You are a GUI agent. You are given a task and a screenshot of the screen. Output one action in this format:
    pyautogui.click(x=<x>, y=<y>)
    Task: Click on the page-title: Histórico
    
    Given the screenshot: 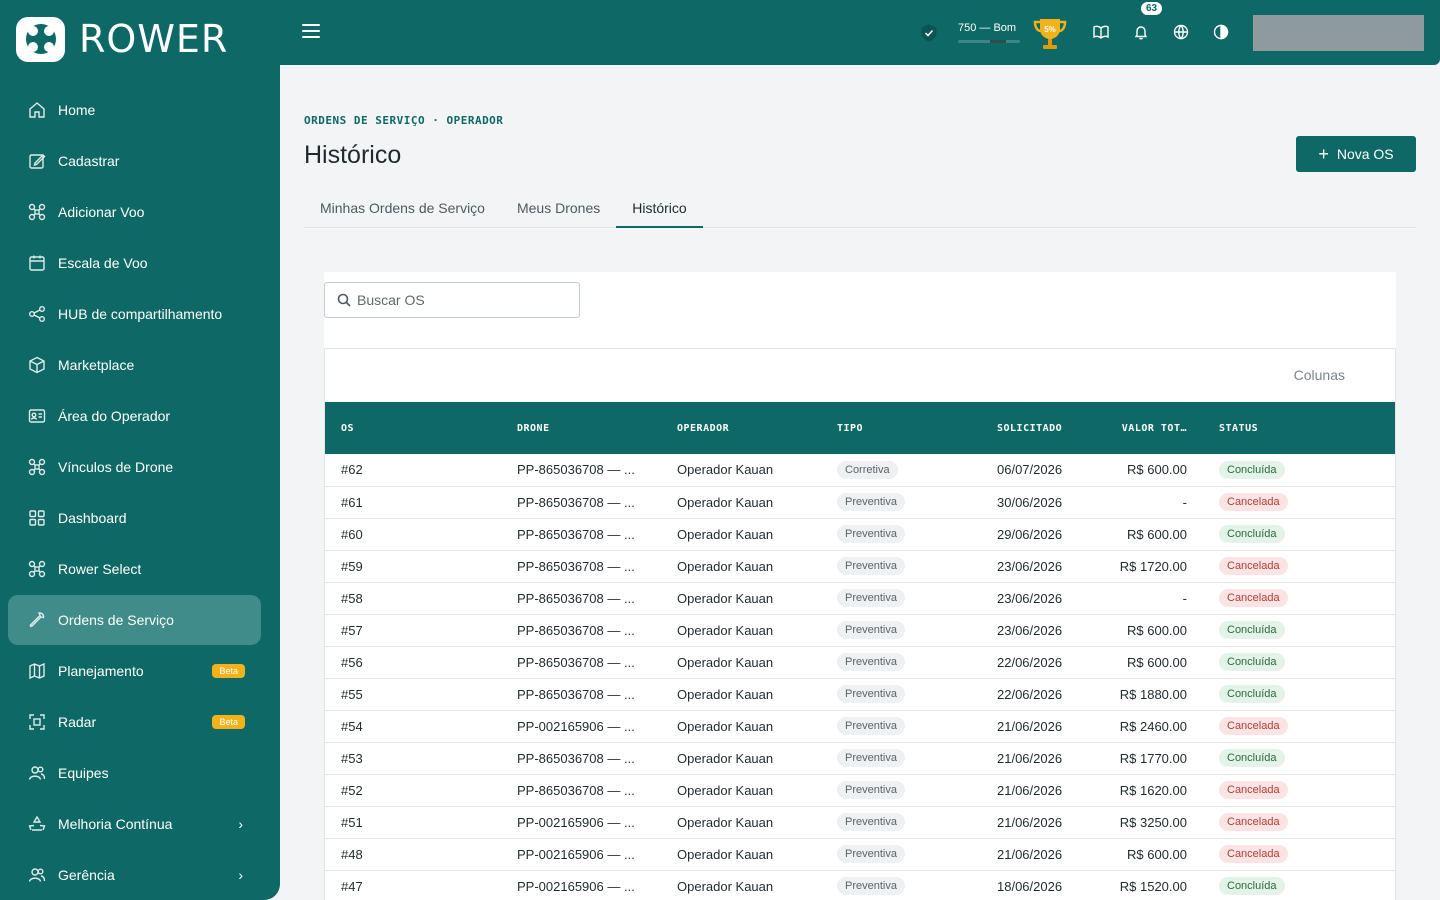 What is the action you would take?
    pyautogui.click(x=353, y=155)
    